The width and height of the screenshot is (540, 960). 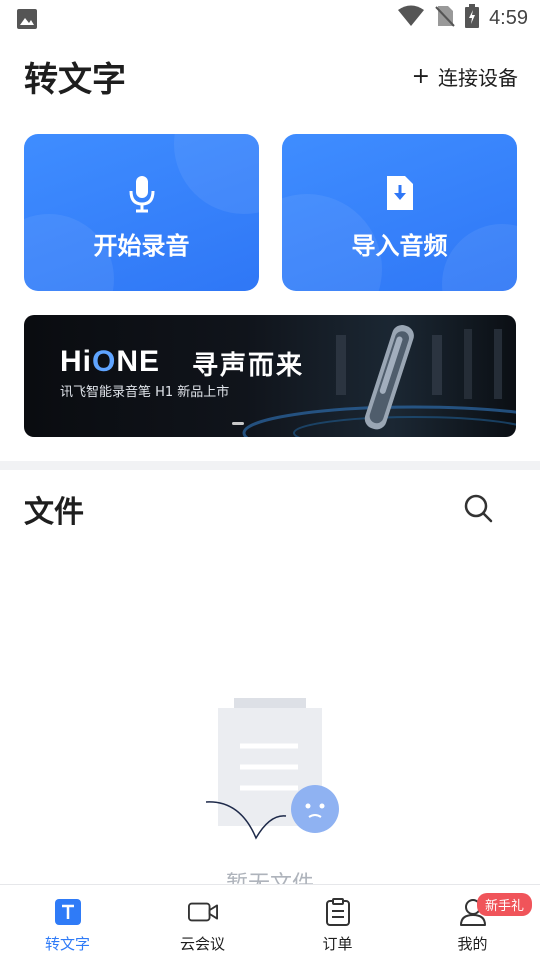 I want to click on card-decoration, so click(x=216, y=174).